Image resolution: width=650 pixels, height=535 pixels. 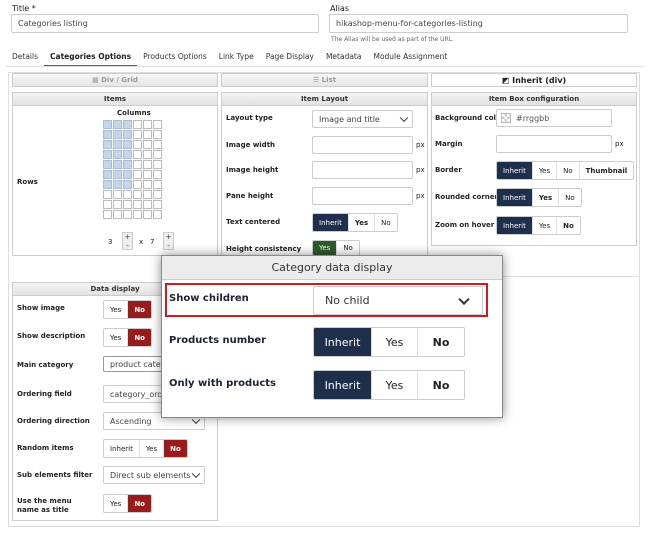 What do you see at coordinates (116, 337) in the screenshot?
I see `show-description-yes: Yes` at bounding box center [116, 337].